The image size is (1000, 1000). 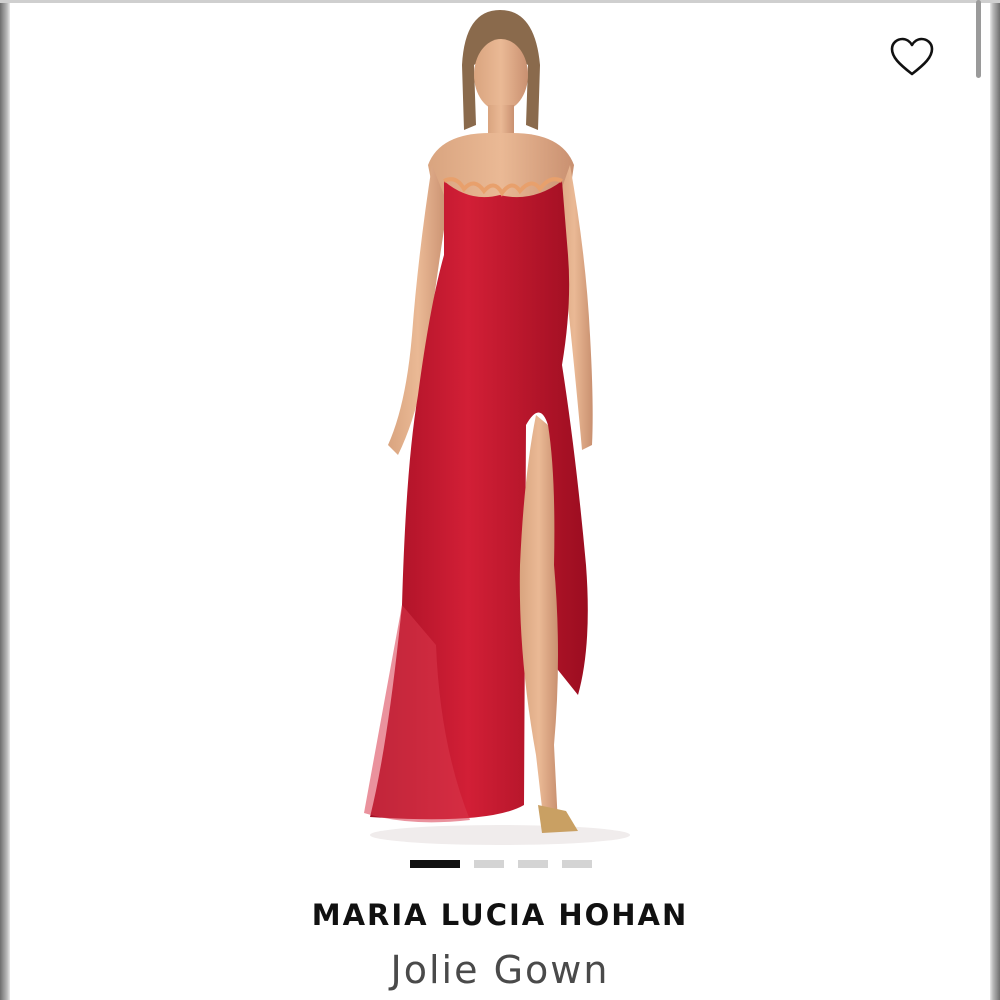 I want to click on neck, so click(x=501, y=121).